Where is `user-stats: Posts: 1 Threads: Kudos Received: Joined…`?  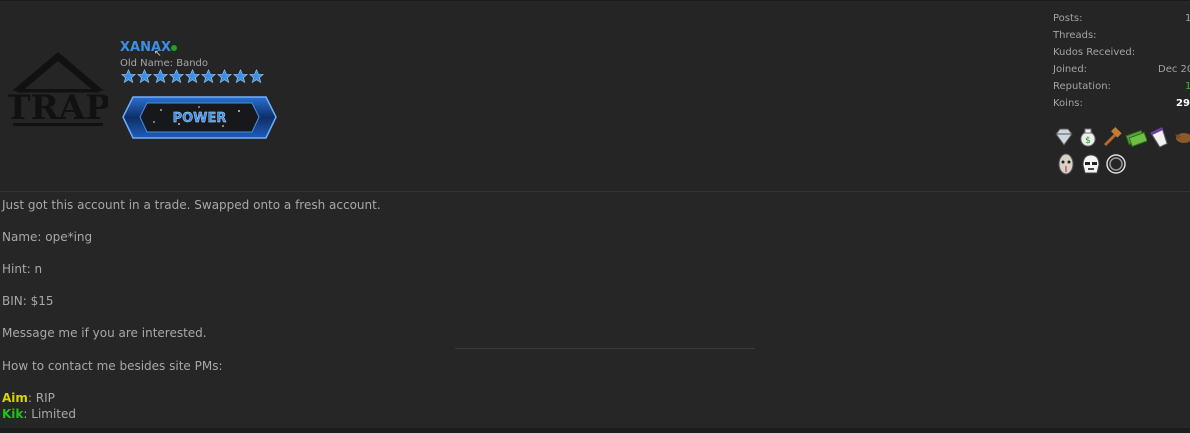 user-stats: Posts: 1 Threads: Kudos Received: Joined… is located at coordinates (1121, 64).